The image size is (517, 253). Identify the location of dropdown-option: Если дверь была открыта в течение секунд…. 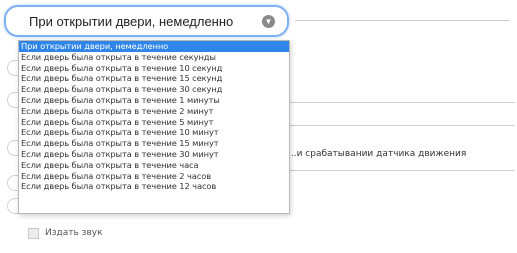
(154, 57).